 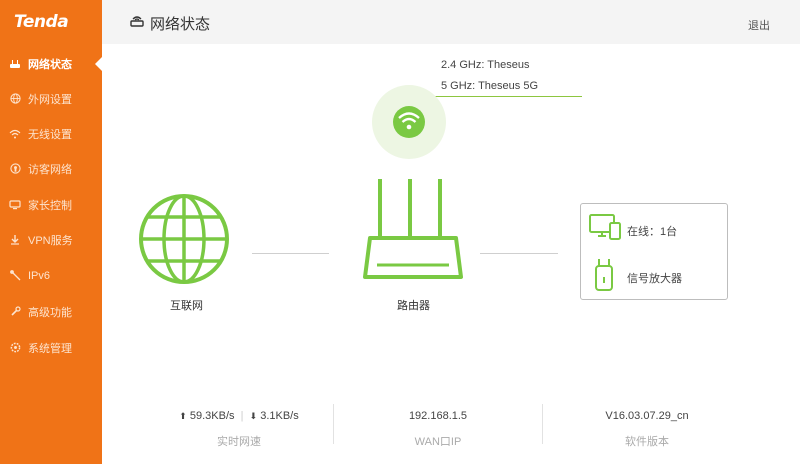 I want to click on sidebar-item-label: VPN服务, so click(x=50, y=240).